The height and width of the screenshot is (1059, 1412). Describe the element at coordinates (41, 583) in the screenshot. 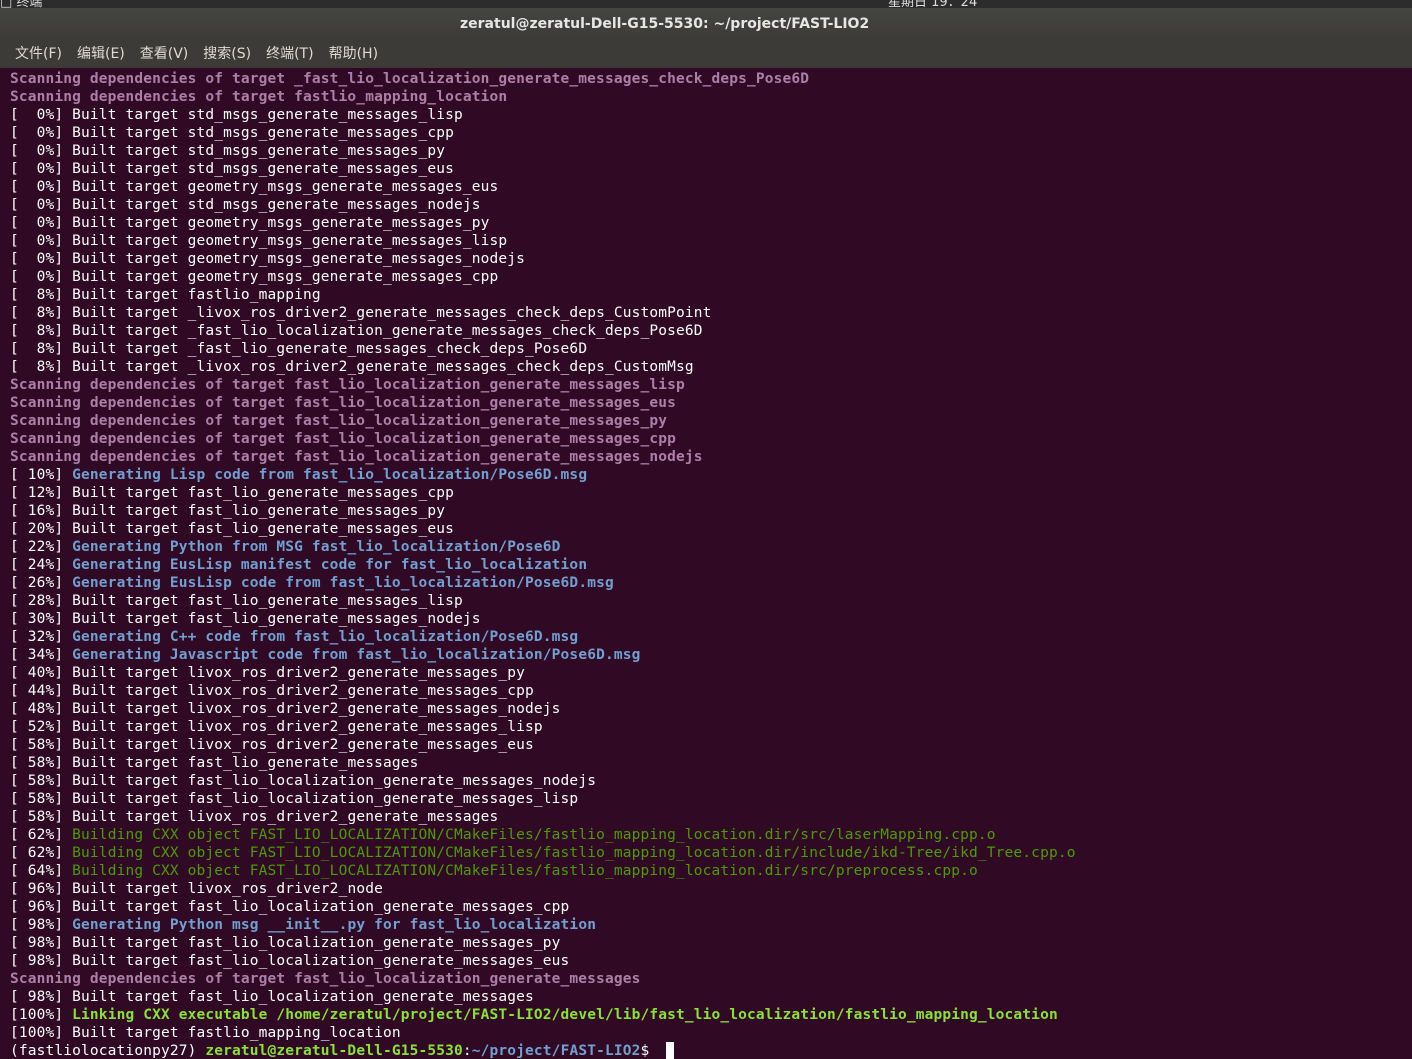

I see `progress-prefix: [ 26%]` at that location.